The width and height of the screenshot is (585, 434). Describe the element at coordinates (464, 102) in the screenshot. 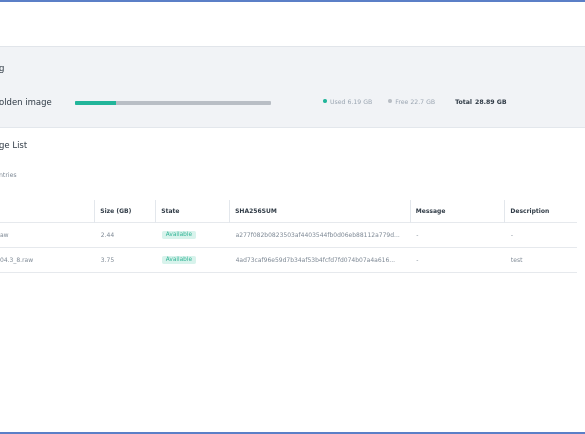

I see `total-label: Total` at that location.